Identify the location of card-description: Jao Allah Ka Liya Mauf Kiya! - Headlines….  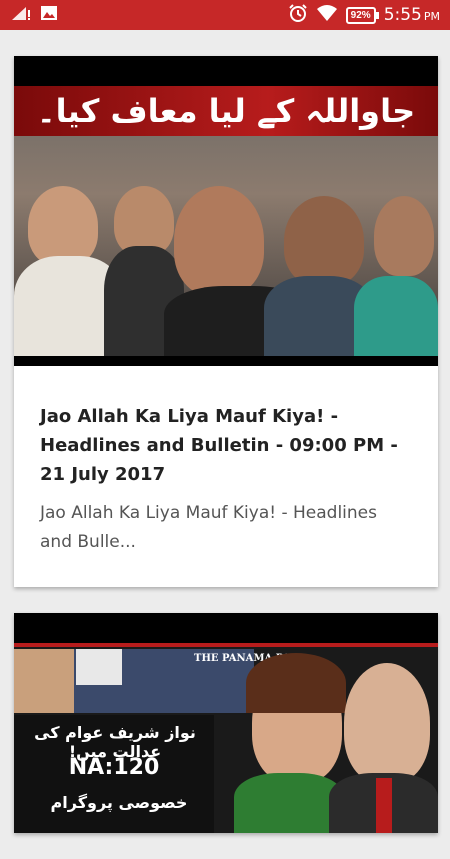
(208, 527).